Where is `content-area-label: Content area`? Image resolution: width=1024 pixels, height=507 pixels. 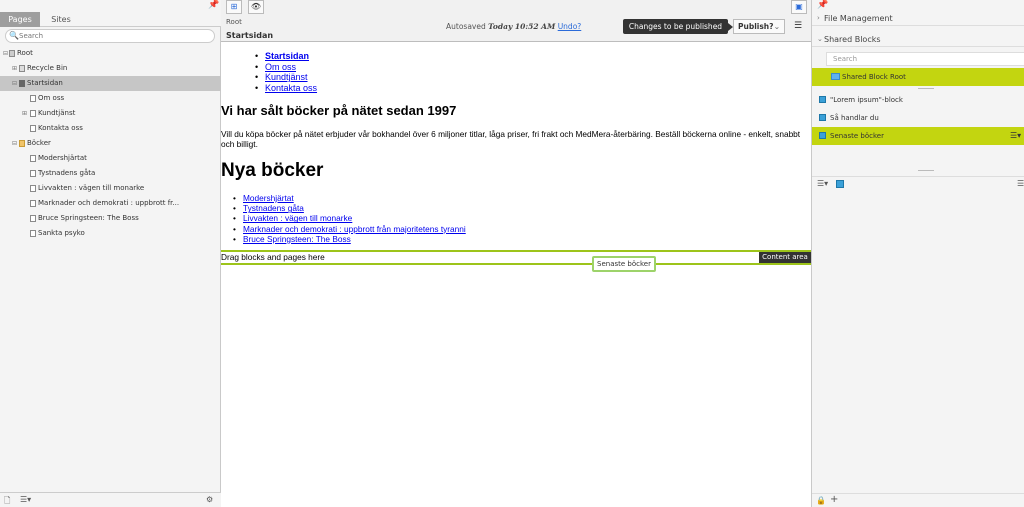
content-area-label: Content area is located at coordinates (785, 257).